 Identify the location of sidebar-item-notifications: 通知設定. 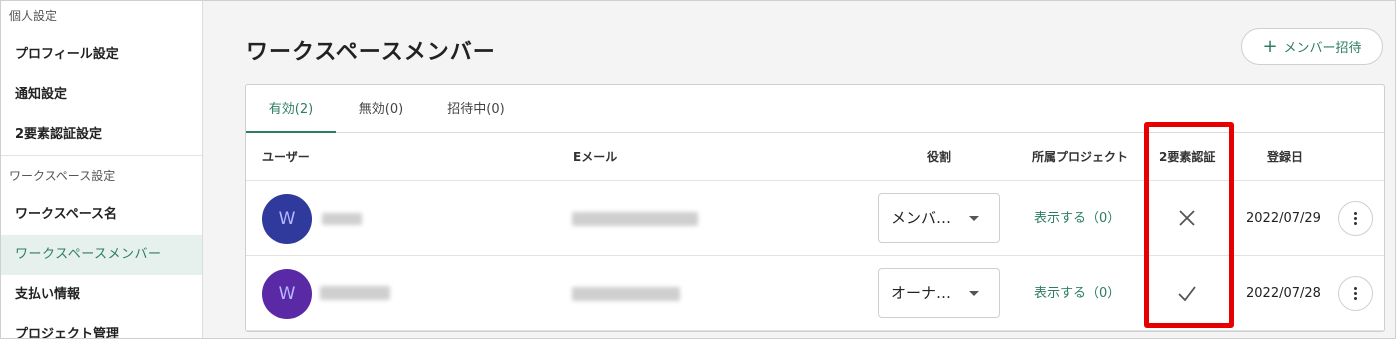
(101, 95).